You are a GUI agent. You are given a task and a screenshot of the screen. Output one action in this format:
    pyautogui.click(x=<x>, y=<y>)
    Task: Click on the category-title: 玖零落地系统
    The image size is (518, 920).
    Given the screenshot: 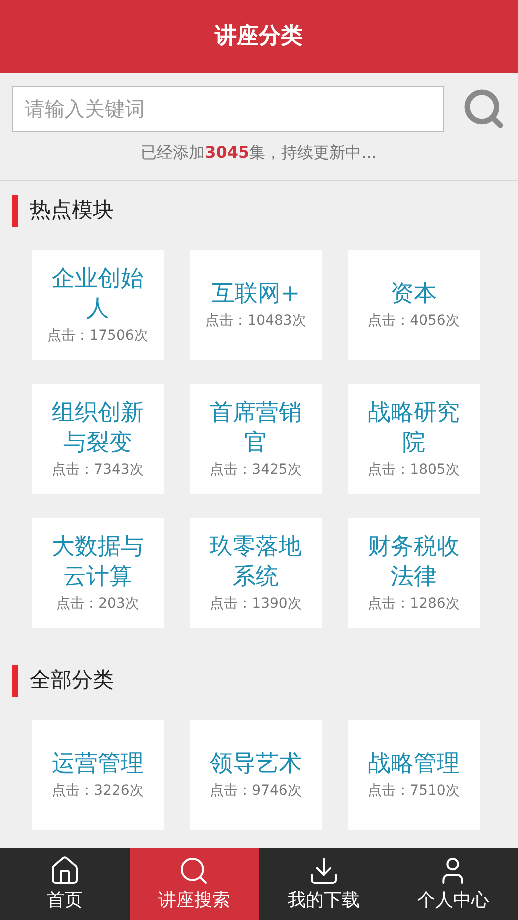 What is the action you would take?
    pyautogui.click(x=256, y=562)
    